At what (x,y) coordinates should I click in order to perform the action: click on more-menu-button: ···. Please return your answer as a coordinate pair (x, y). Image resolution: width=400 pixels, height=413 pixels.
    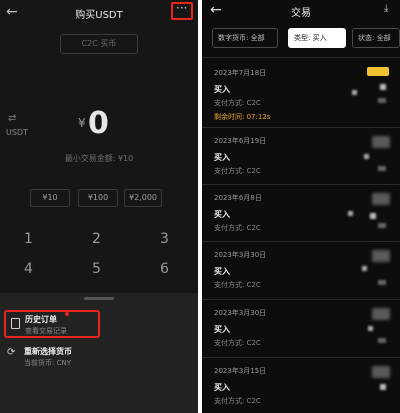
    Looking at the image, I should click on (182, 10).